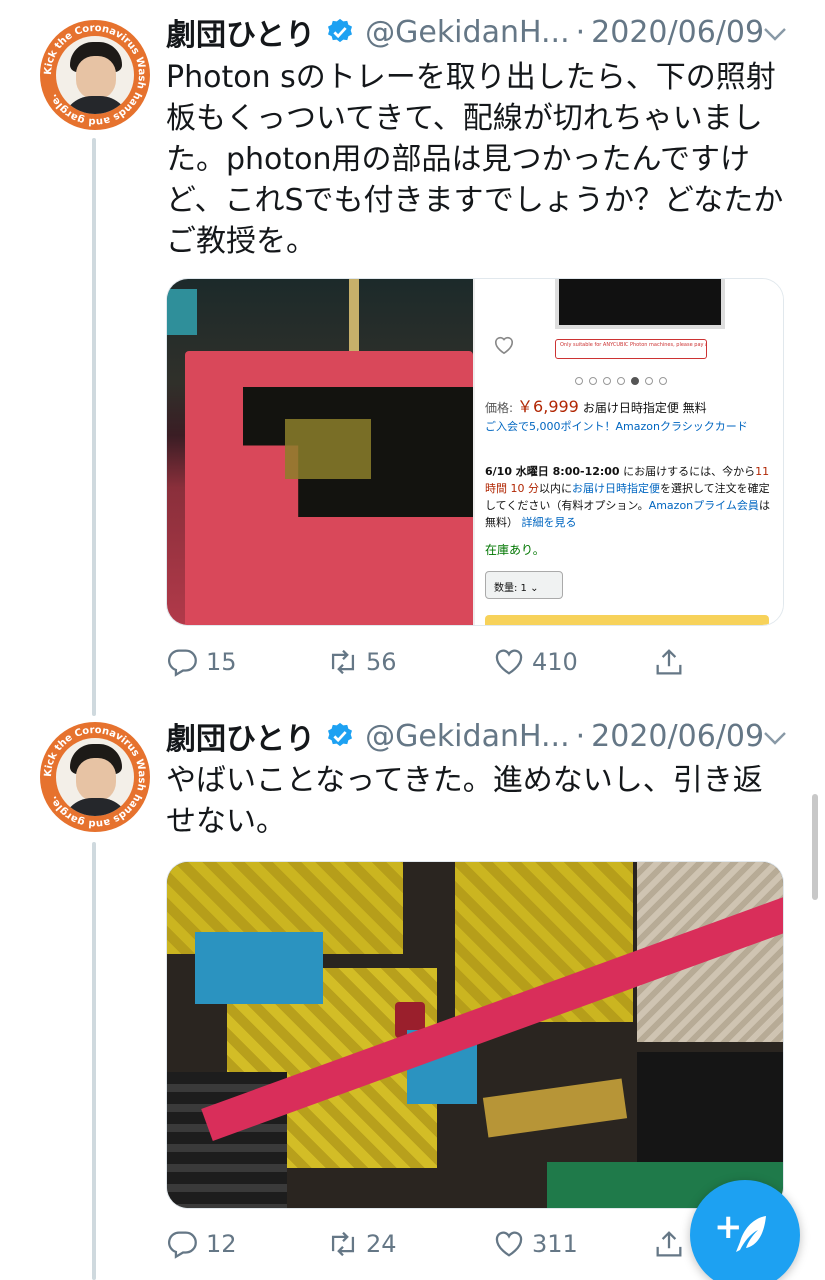 The image size is (825, 1280). What do you see at coordinates (616, 426) in the screenshot?
I see `promo-text: ご入会で5,000ポイント！Amazonクラシックカード` at bounding box center [616, 426].